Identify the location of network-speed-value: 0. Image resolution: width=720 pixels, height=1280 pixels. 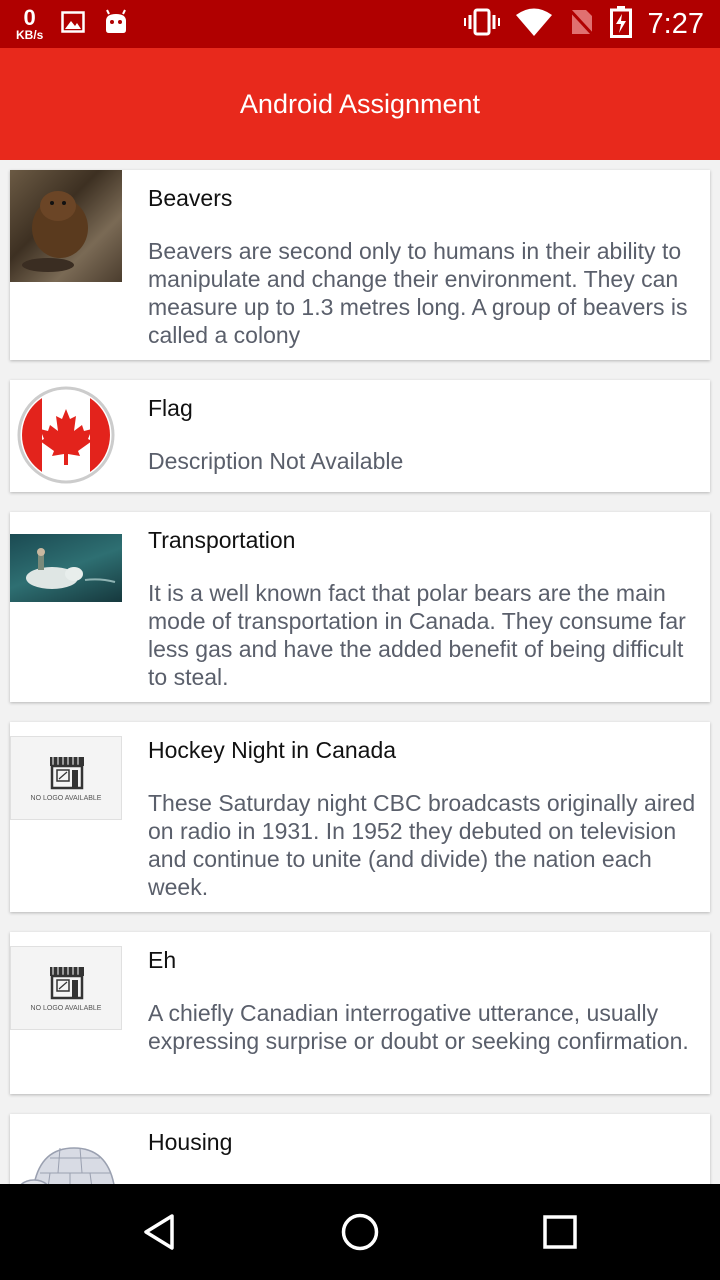
(29, 17).